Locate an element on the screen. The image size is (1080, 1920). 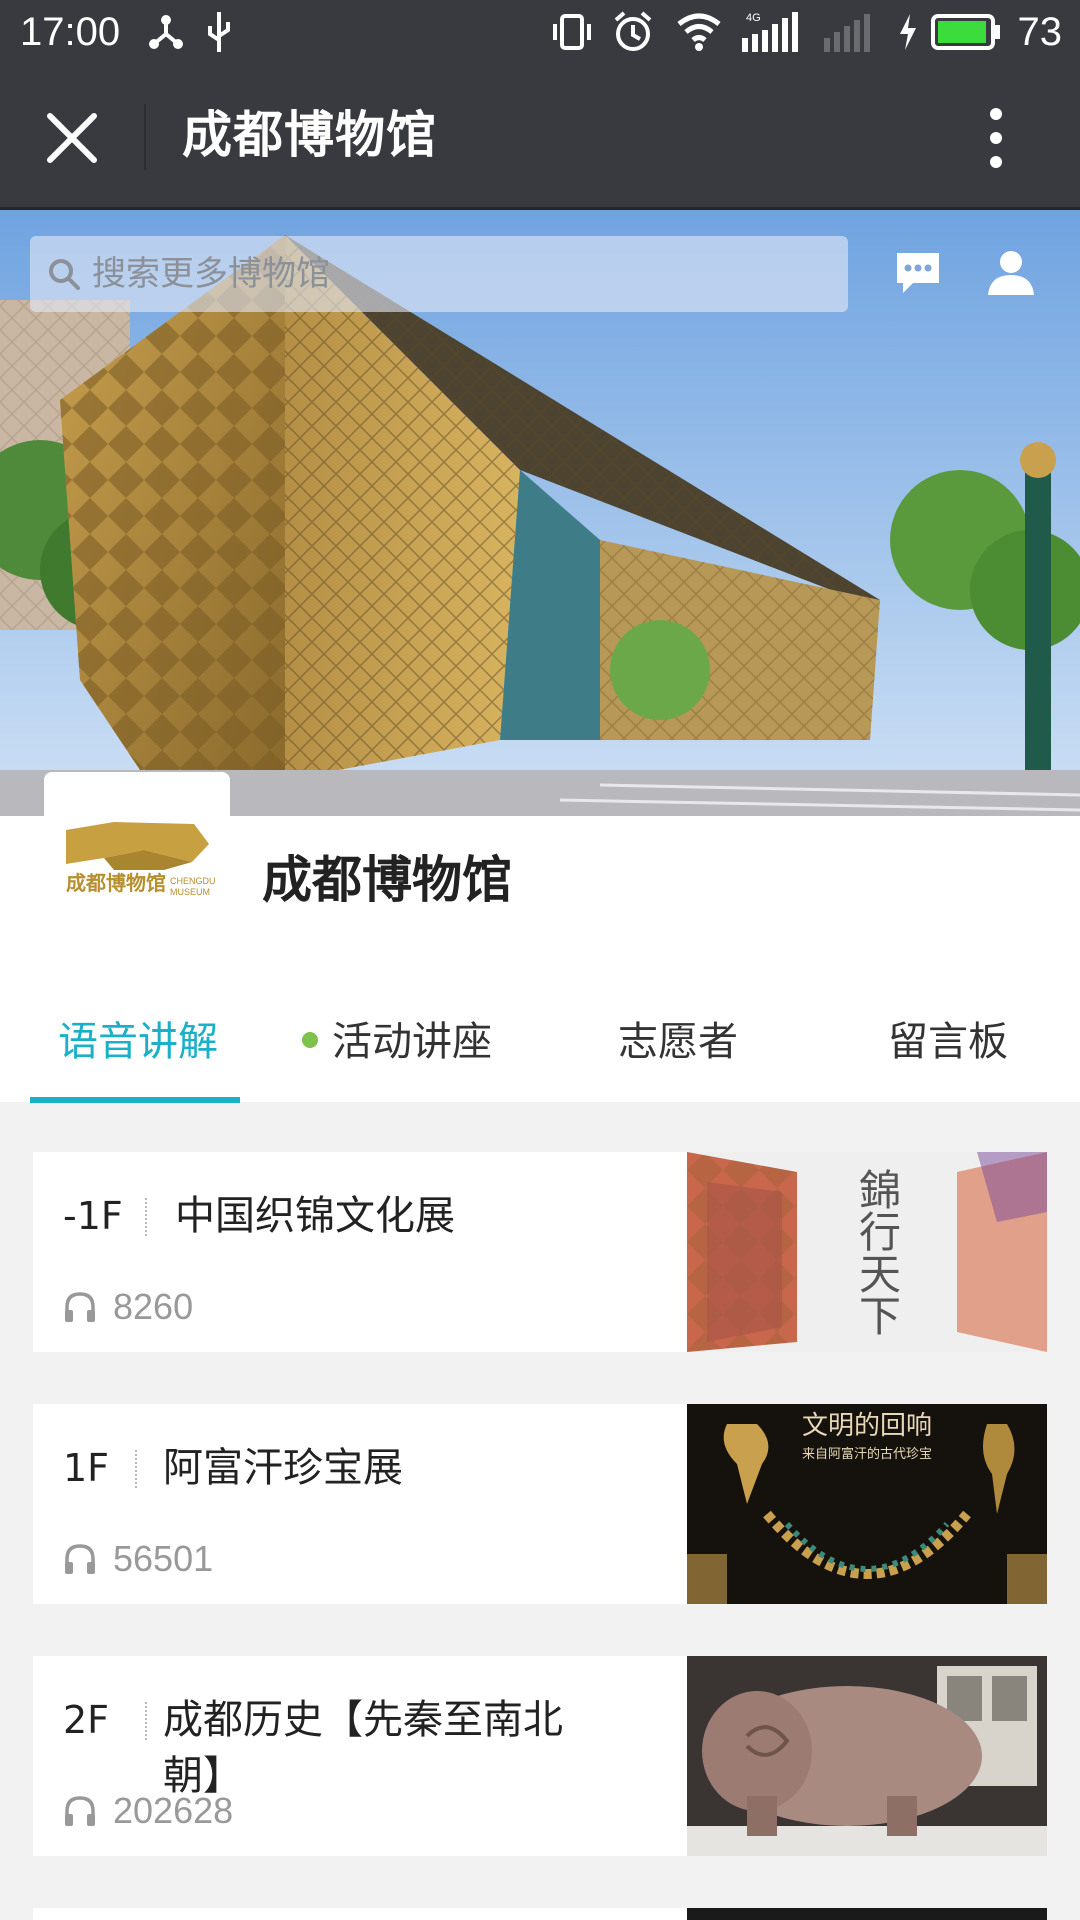
museum-logo-card: 成都博物馆 CHENGDU MUSEUM is located at coordinates (137, 862).